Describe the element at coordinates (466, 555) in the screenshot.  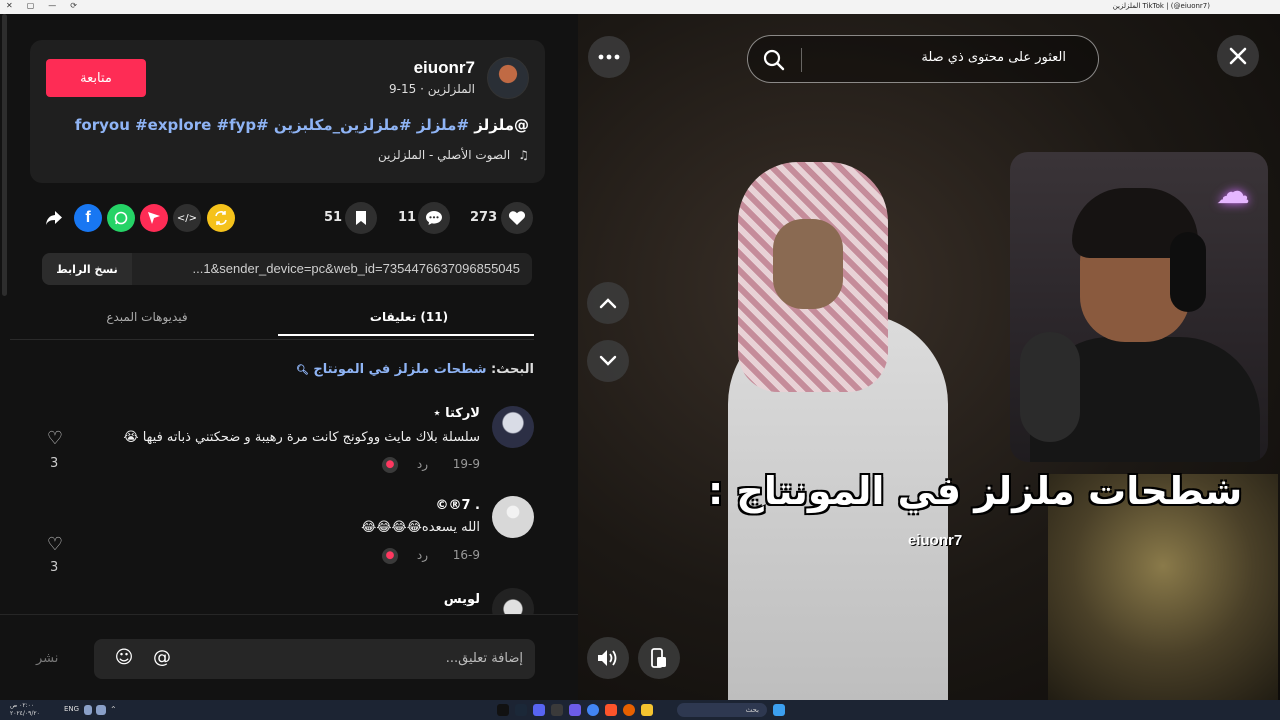
I see `comment-date: 16-9` at that location.